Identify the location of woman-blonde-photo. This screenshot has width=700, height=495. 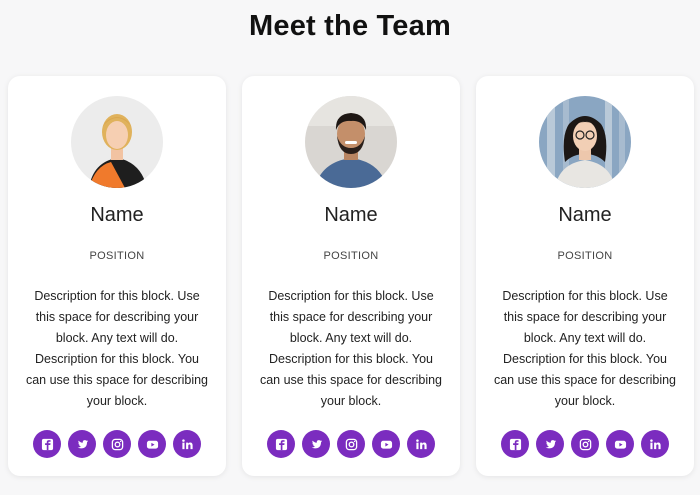
(117, 142).